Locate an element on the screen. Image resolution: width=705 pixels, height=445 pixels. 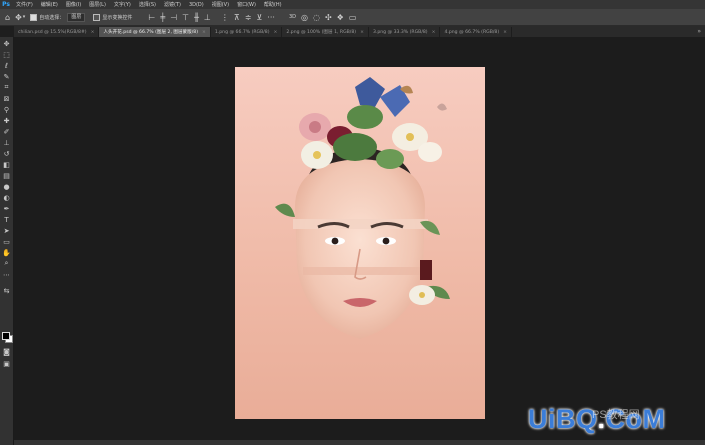
tab-label: 2.png @ 100% (图层 1, RGB/8) is located at coordinates (321, 32).